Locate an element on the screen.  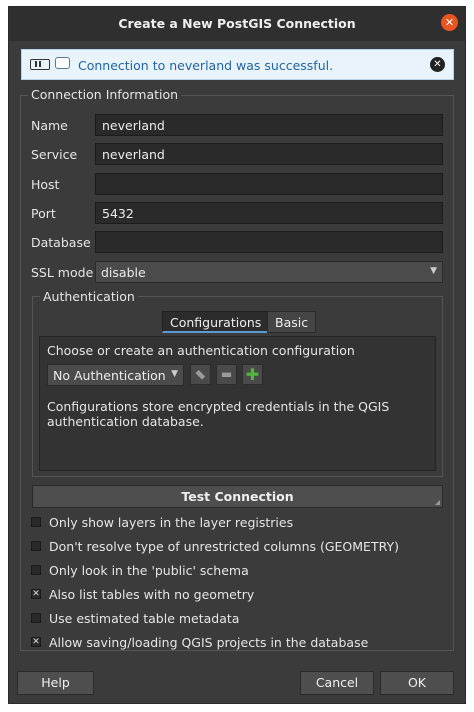
cancel-button: Cancel is located at coordinates (337, 683).